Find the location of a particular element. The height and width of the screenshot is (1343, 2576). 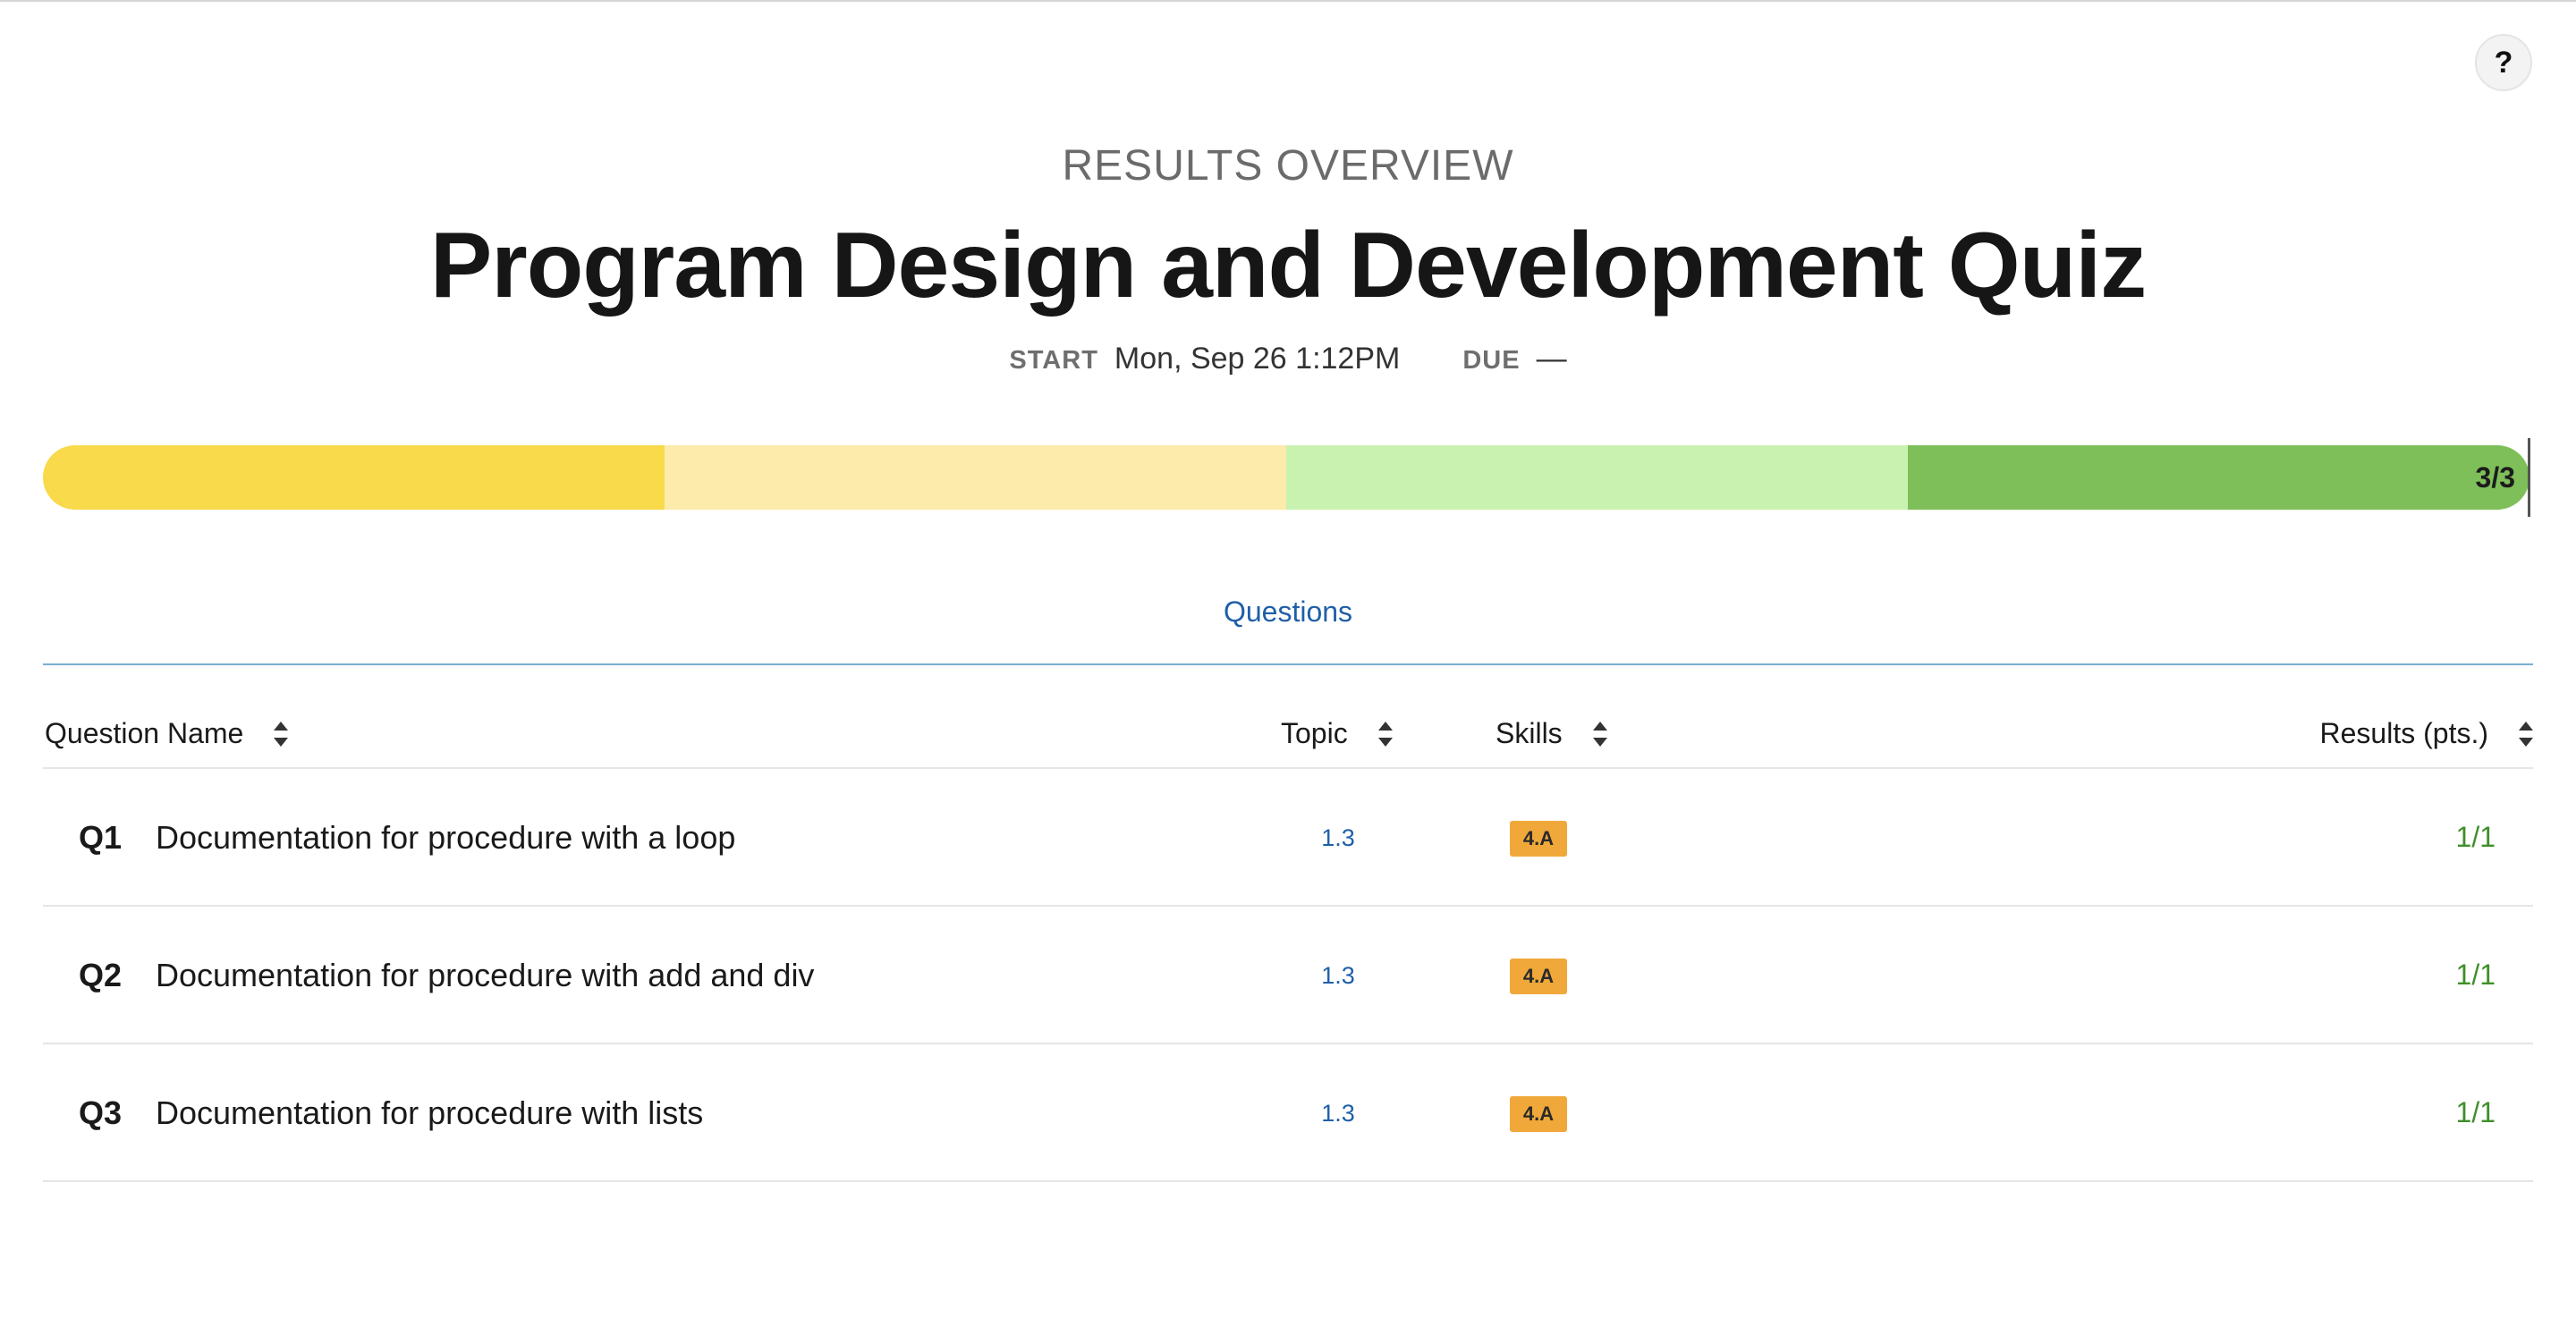

question-name-link: Documentation for procedure with lists is located at coordinates (429, 1113).